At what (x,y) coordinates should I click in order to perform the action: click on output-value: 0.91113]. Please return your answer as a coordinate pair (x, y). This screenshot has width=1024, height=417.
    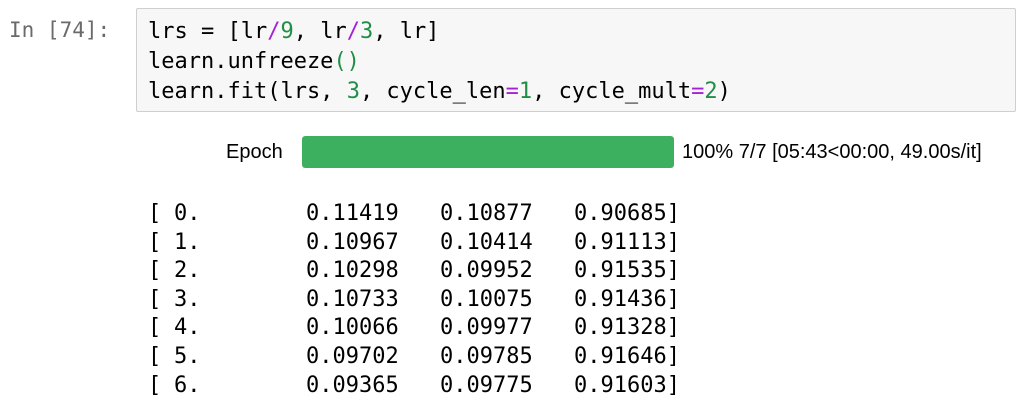
    Looking at the image, I should click on (627, 242).